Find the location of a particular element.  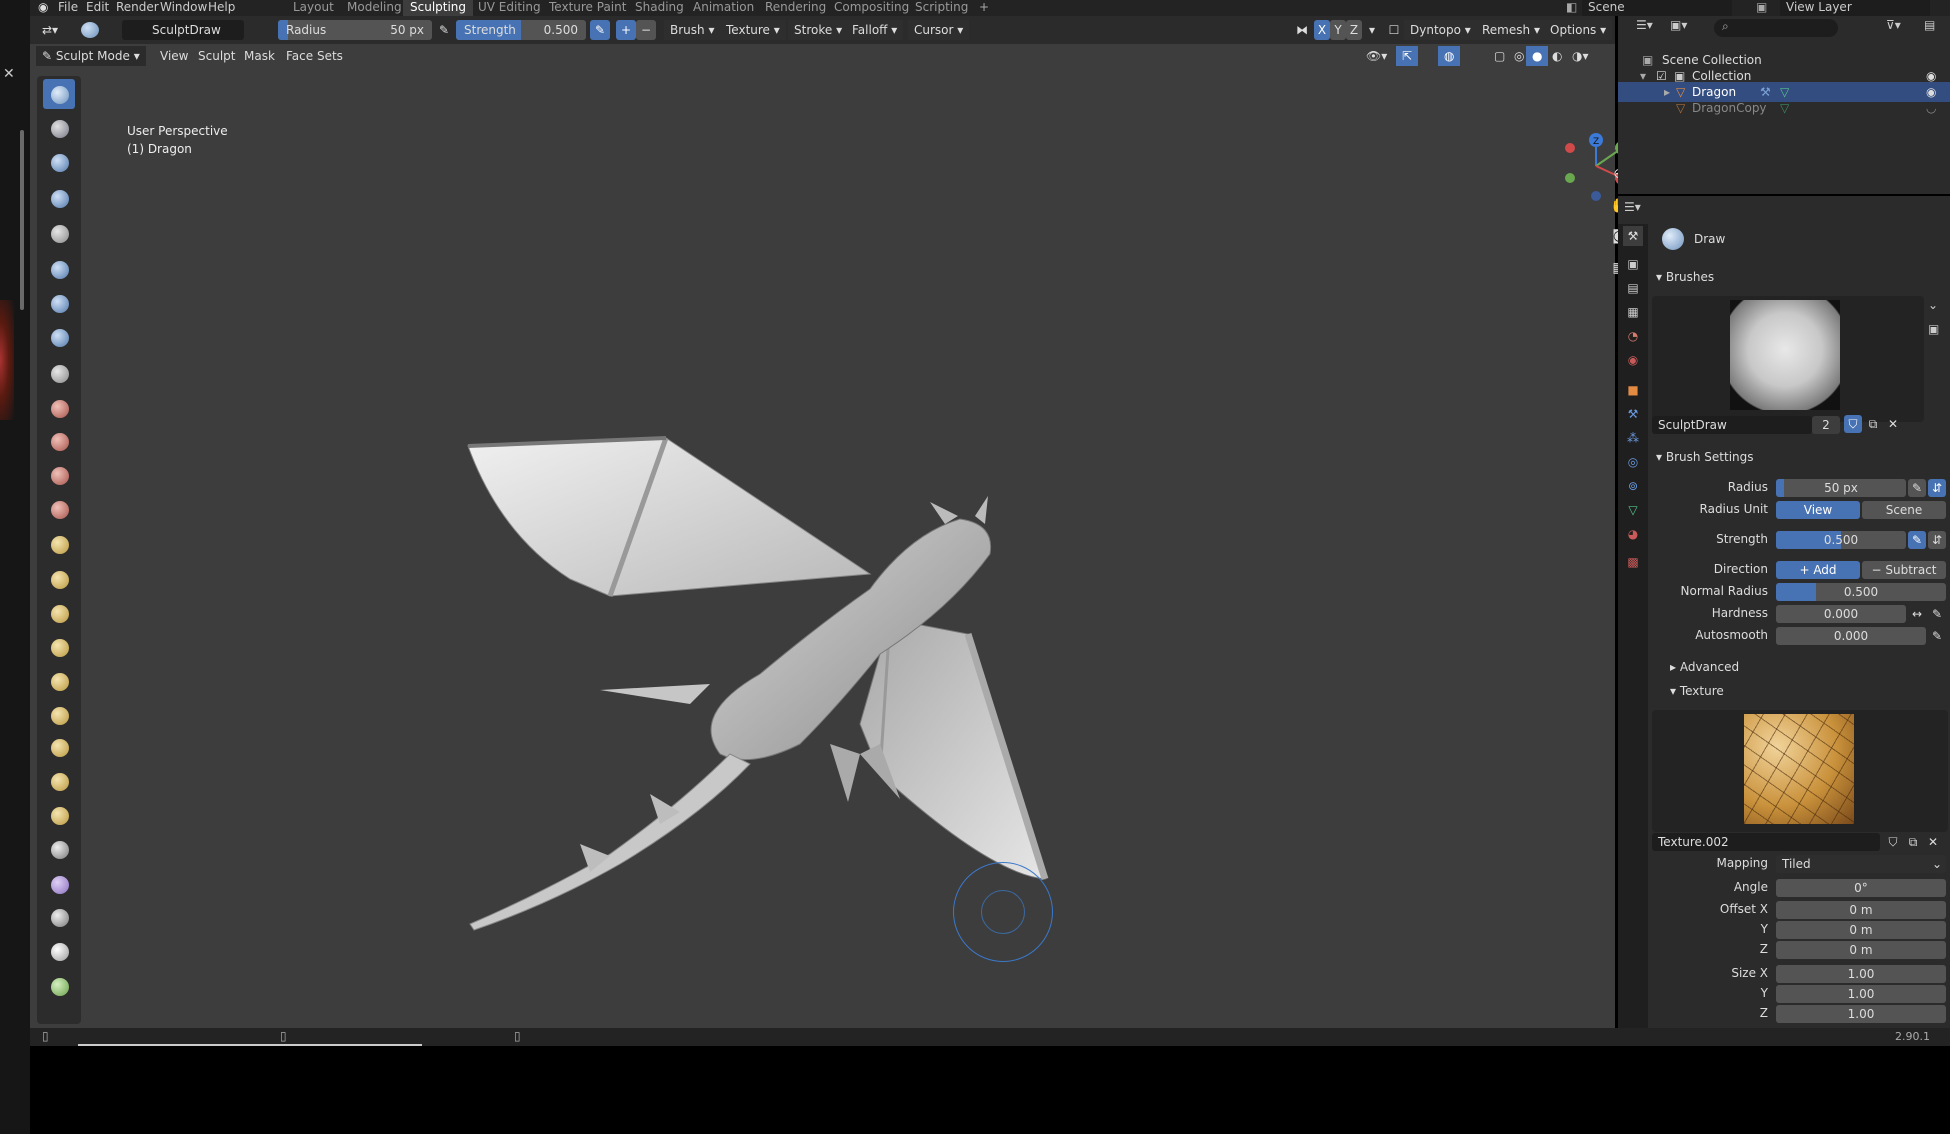

tool-clay-thumb is located at coordinates (59, 233).